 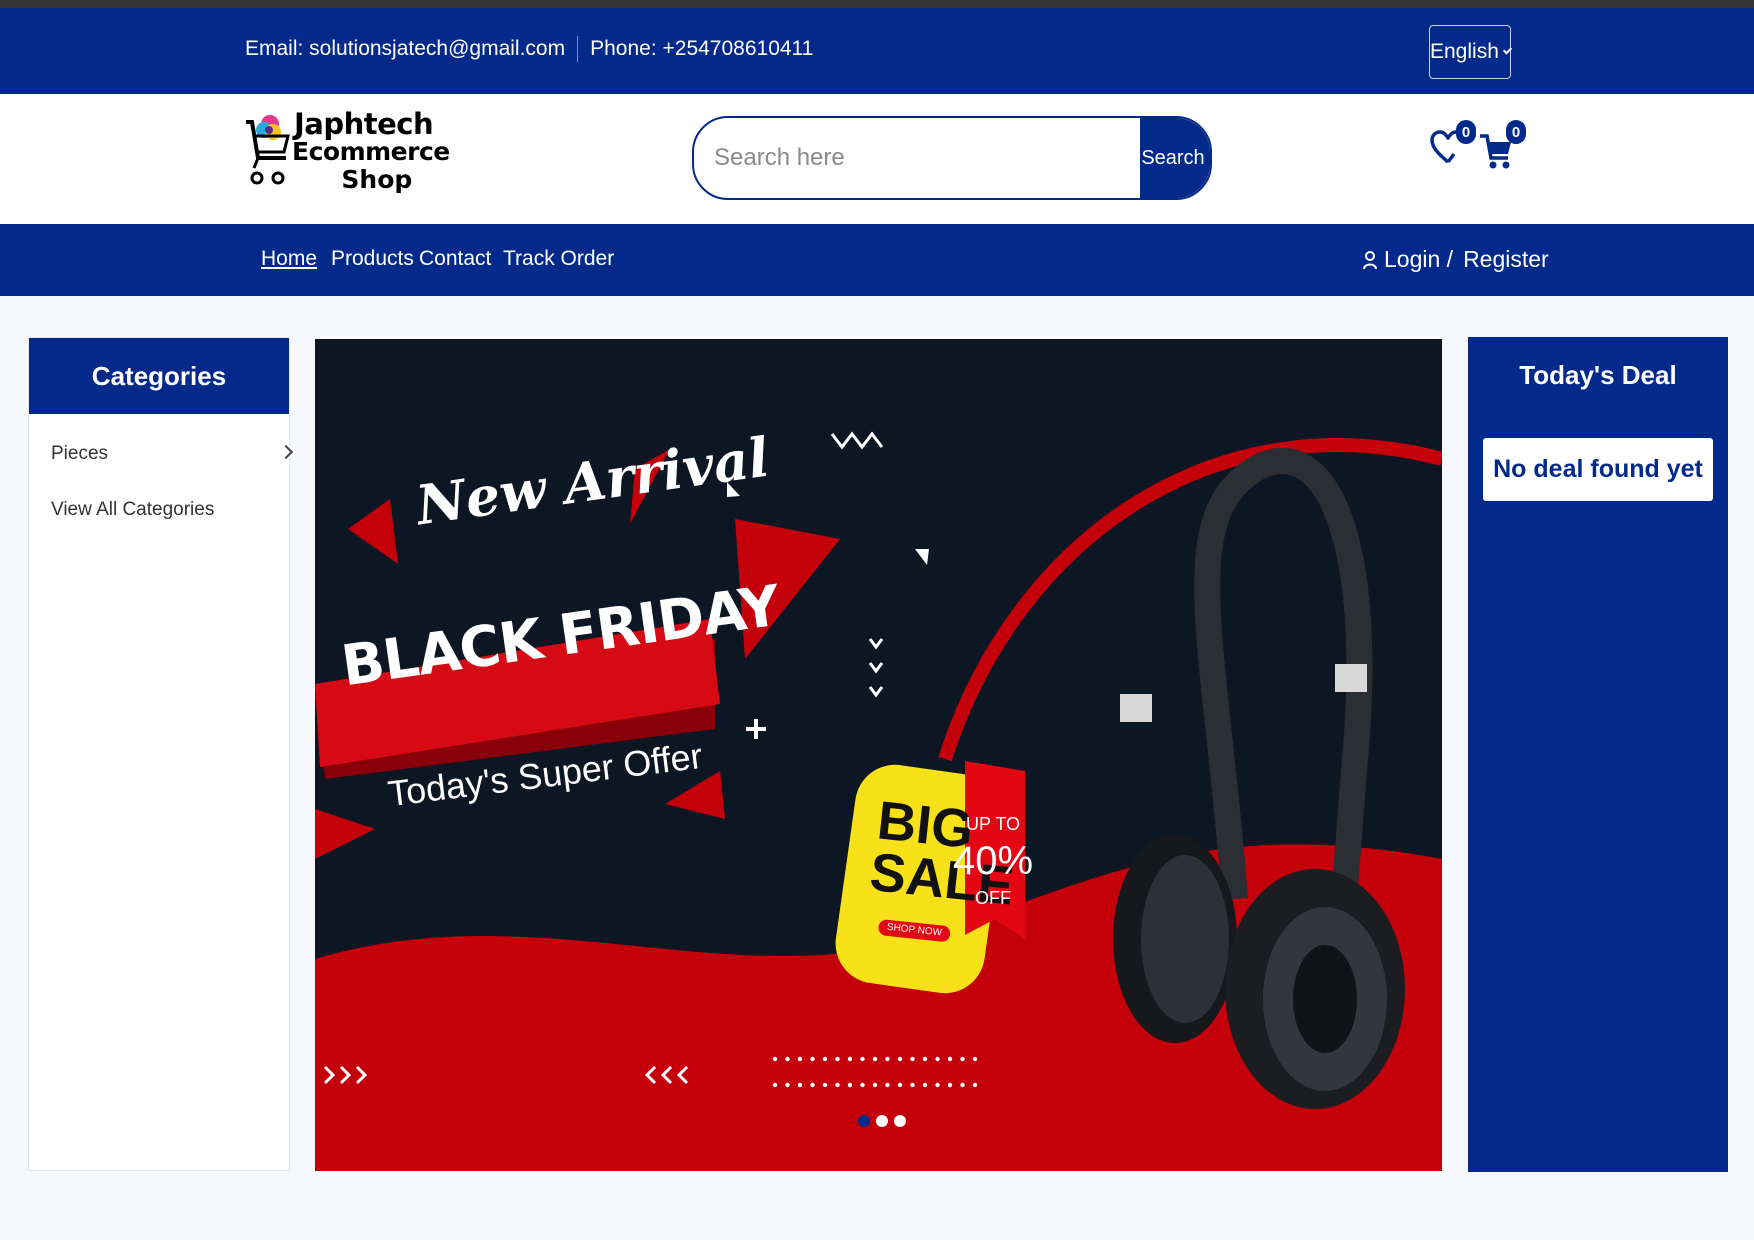 I want to click on brand-line-2: Ecommerce, so click(x=371, y=151).